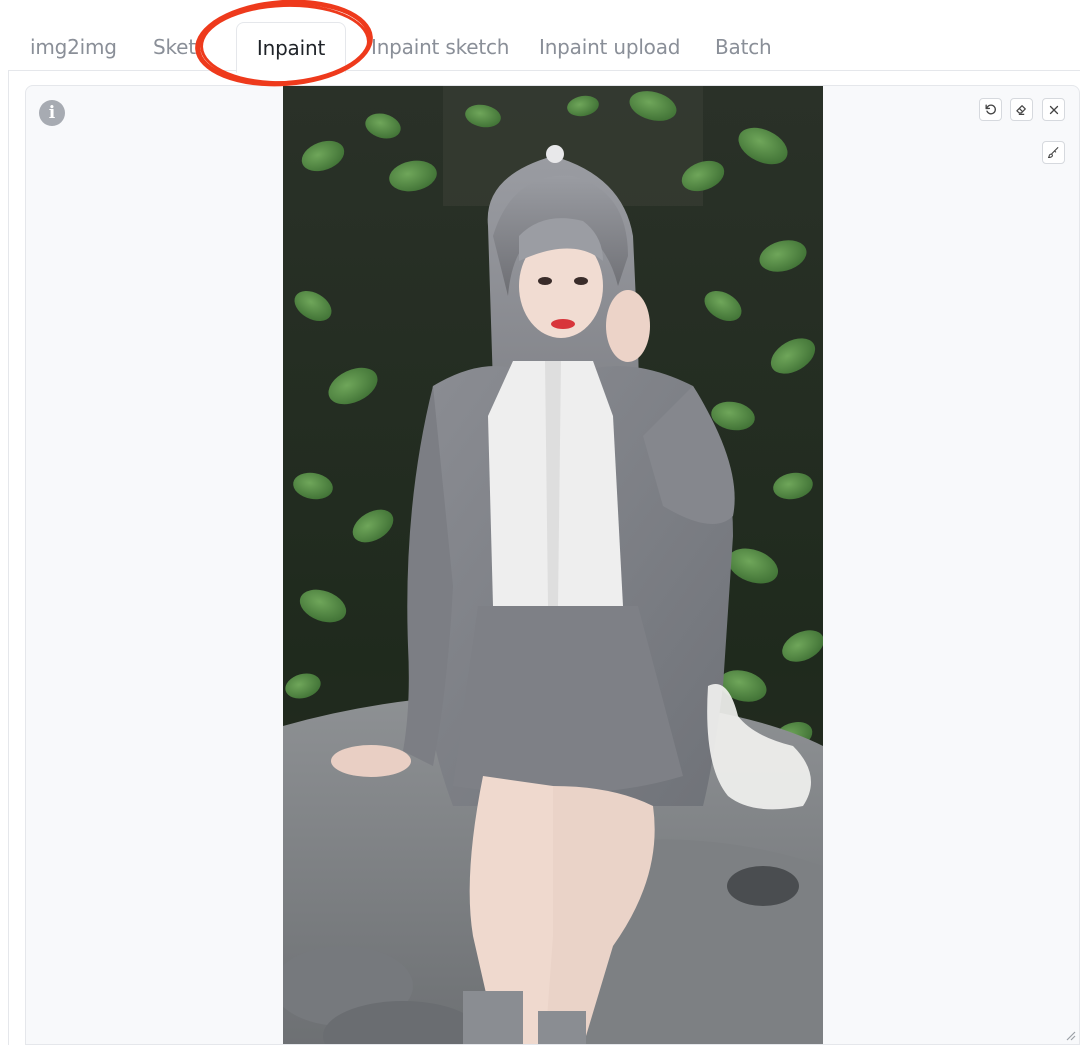 The width and height of the screenshot is (1080, 1045). I want to click on brush-button, so click(1053, 152).